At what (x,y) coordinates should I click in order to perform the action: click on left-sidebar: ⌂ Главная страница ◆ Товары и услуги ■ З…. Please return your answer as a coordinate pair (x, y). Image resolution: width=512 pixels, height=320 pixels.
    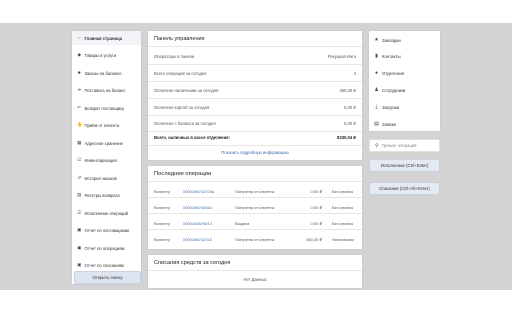
    Looking at the image, I should click on (106, 157).